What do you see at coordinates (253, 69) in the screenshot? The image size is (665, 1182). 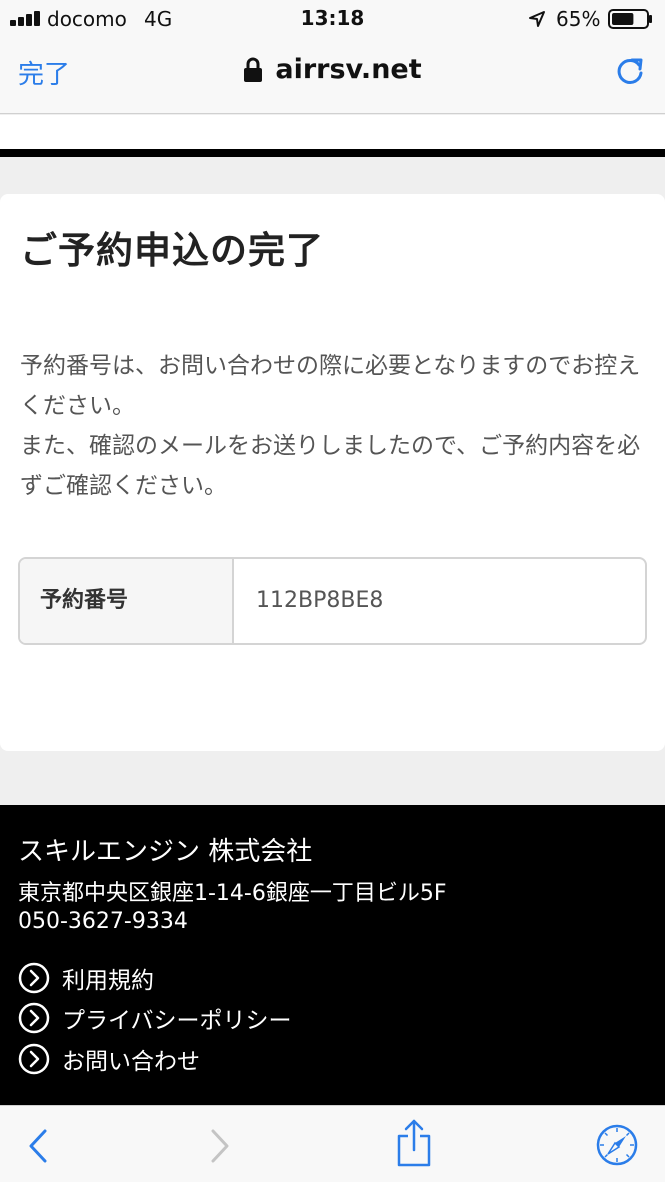 I see `lock-icon` at bounding box center [253, 69].